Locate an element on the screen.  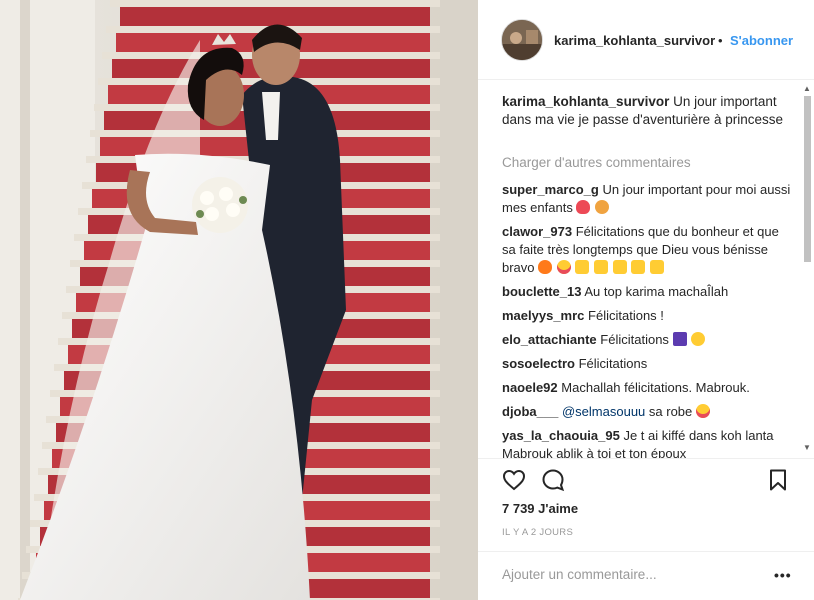
scrollbar-thumb is located at coordinates (807, 179).